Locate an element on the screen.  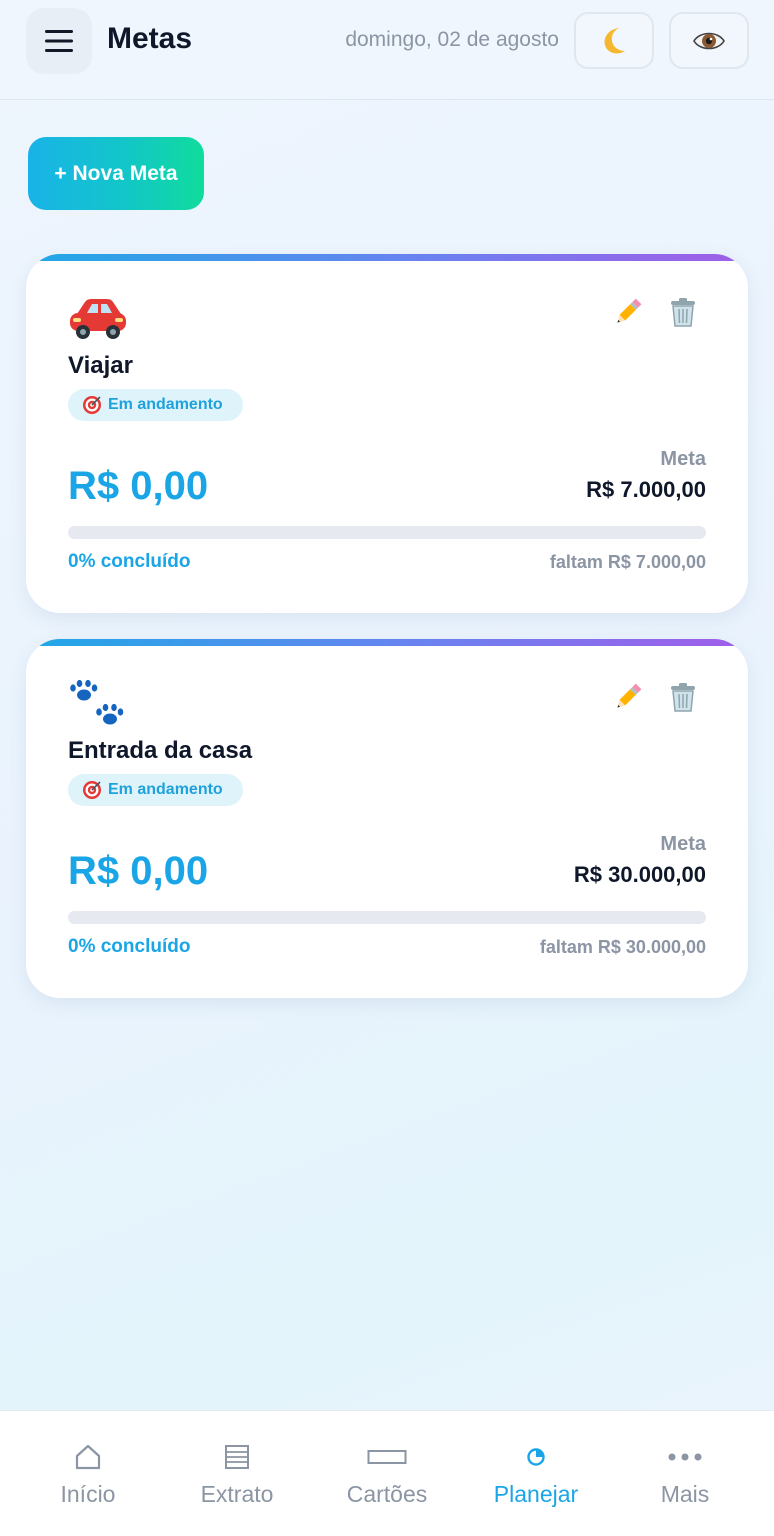
nav-item-extrato: Extrato is located at coordinates (237, 1473).